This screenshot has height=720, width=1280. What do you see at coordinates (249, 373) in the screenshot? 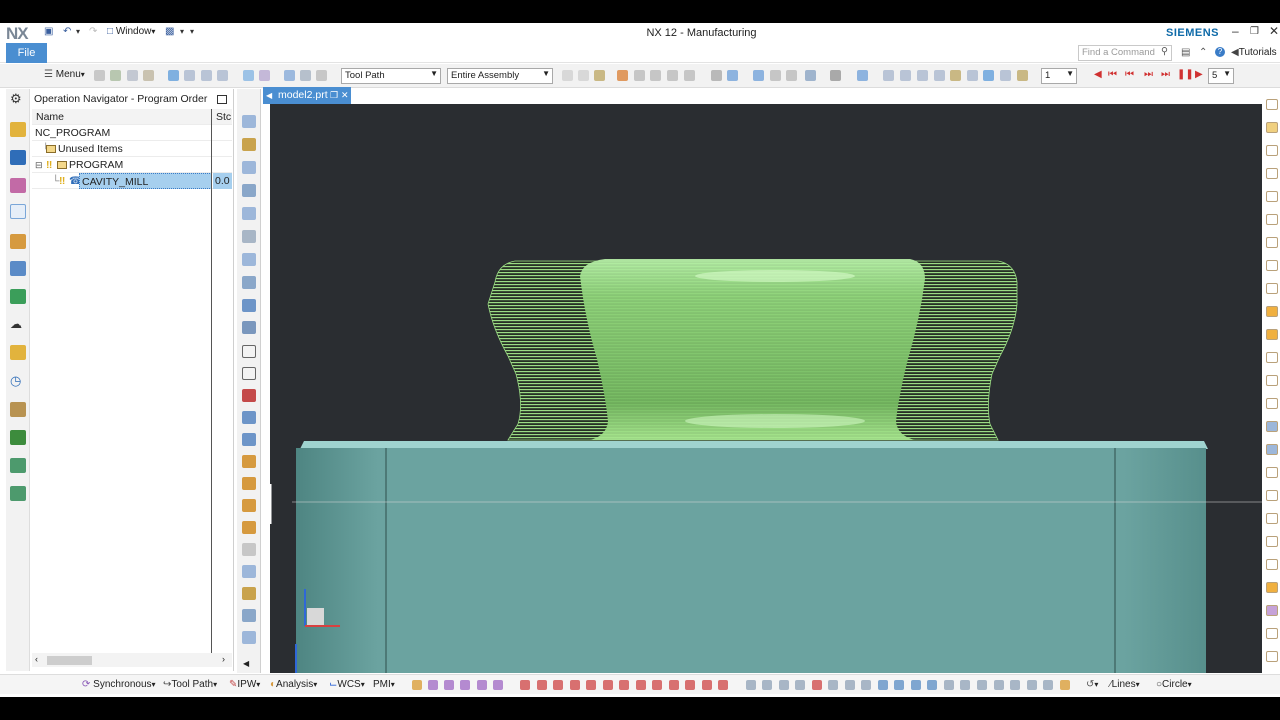
I see `hatch-2-icon` at bounding box center [249, 373].